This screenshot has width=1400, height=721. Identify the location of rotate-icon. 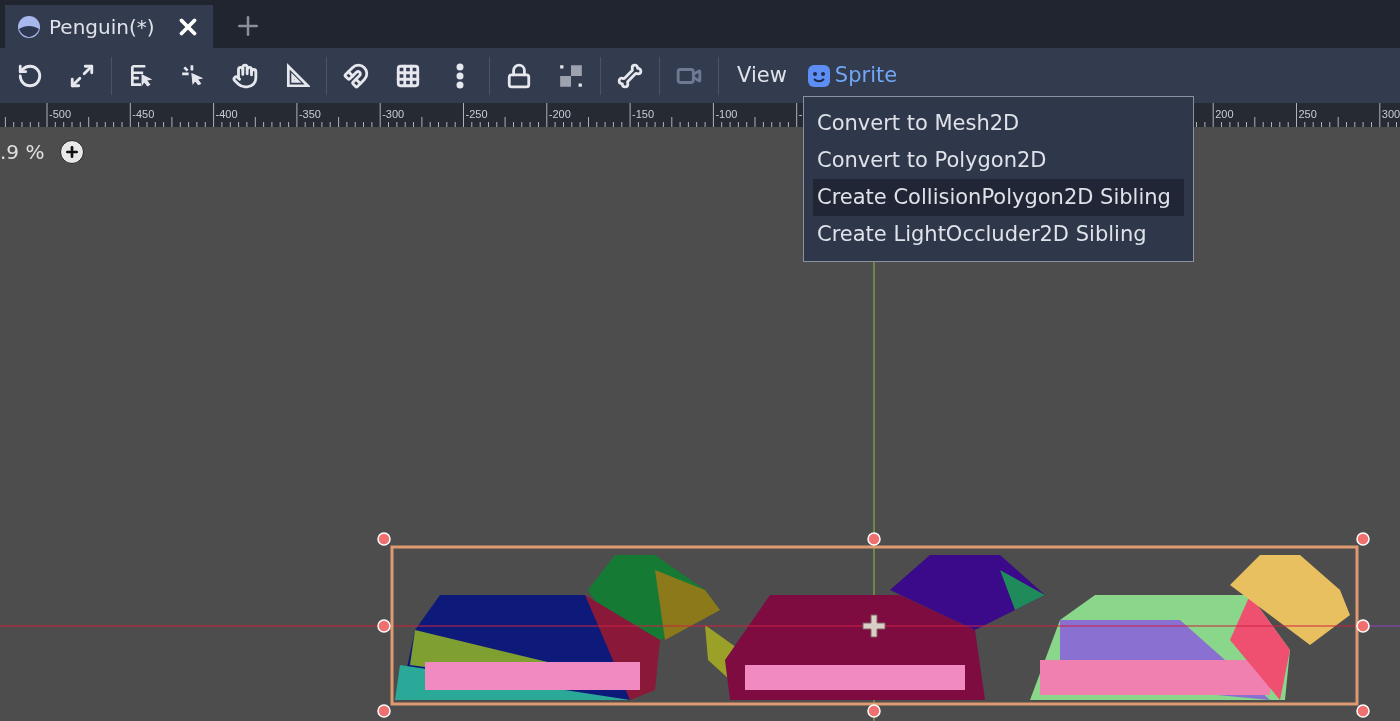
(30, 75).